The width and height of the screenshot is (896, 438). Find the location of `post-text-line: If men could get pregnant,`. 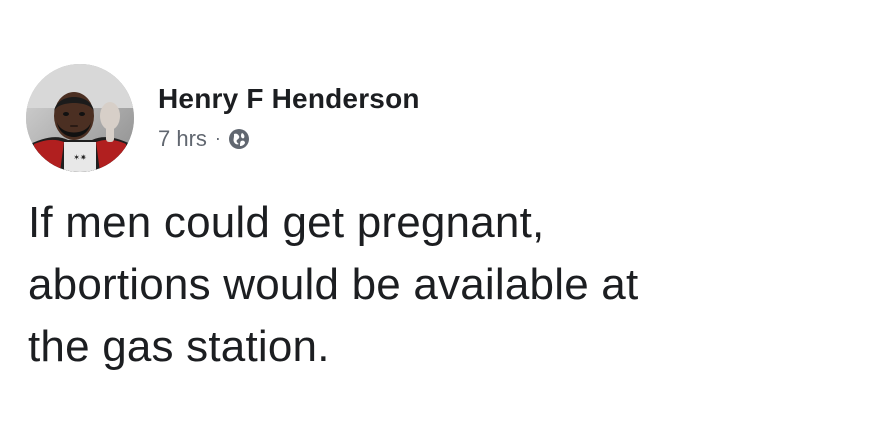

post-text-line: If men could get pregnant, is located at coordinates (286, 222).